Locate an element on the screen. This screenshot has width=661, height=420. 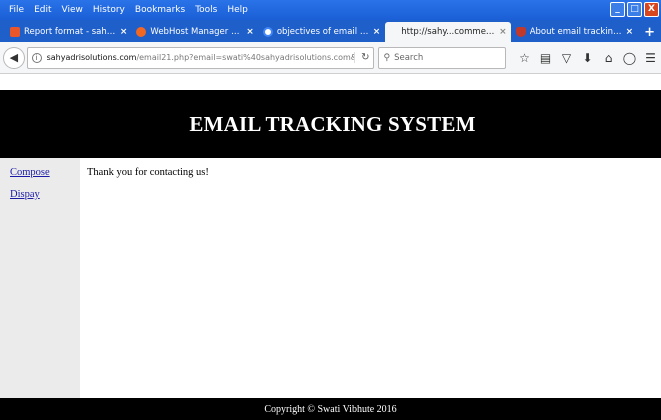
window-controls: _ □ X is located at coordinates (634, 9).